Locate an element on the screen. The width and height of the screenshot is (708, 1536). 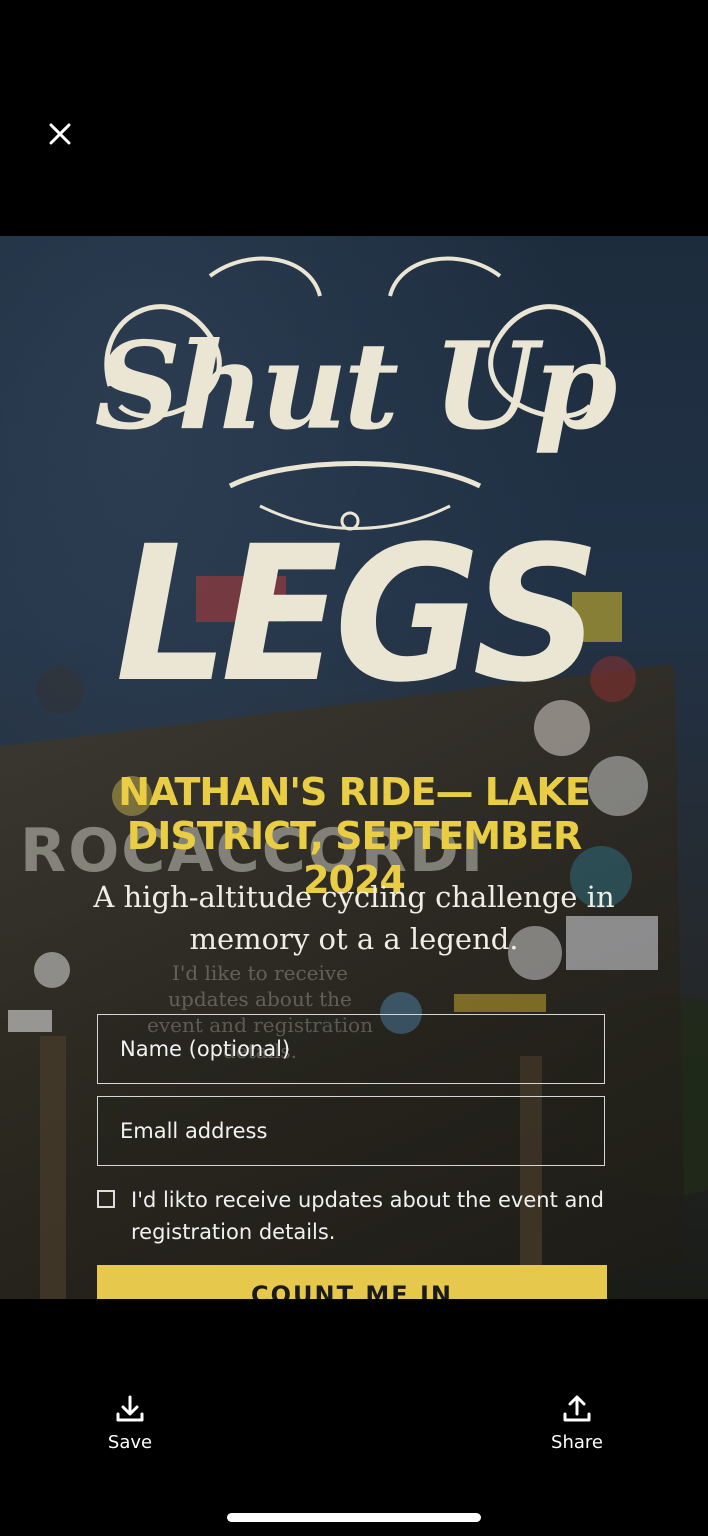
count-me-in-button: COUNT ME IN is located at coordinates (352, 1282).